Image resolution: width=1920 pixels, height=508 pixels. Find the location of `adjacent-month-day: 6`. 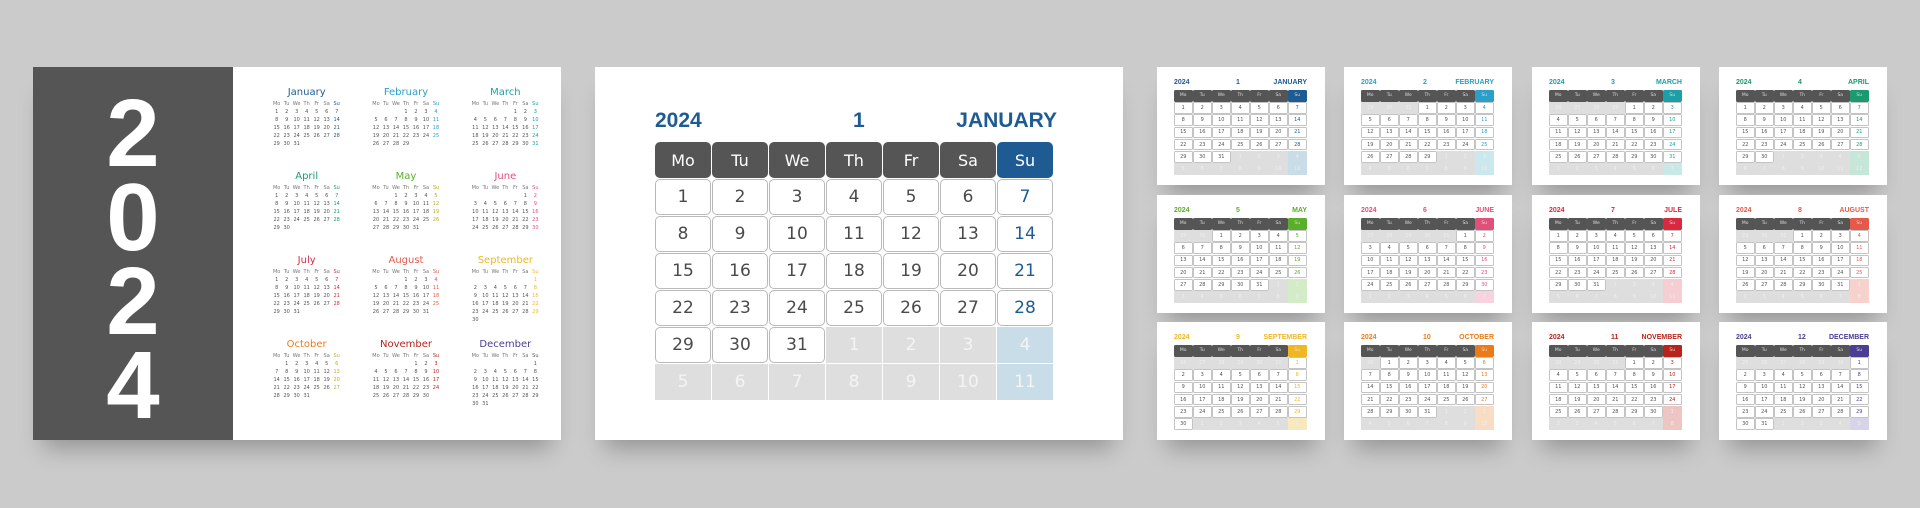

adjacent-month-day: 6 is located at coordinates (1577, 297).